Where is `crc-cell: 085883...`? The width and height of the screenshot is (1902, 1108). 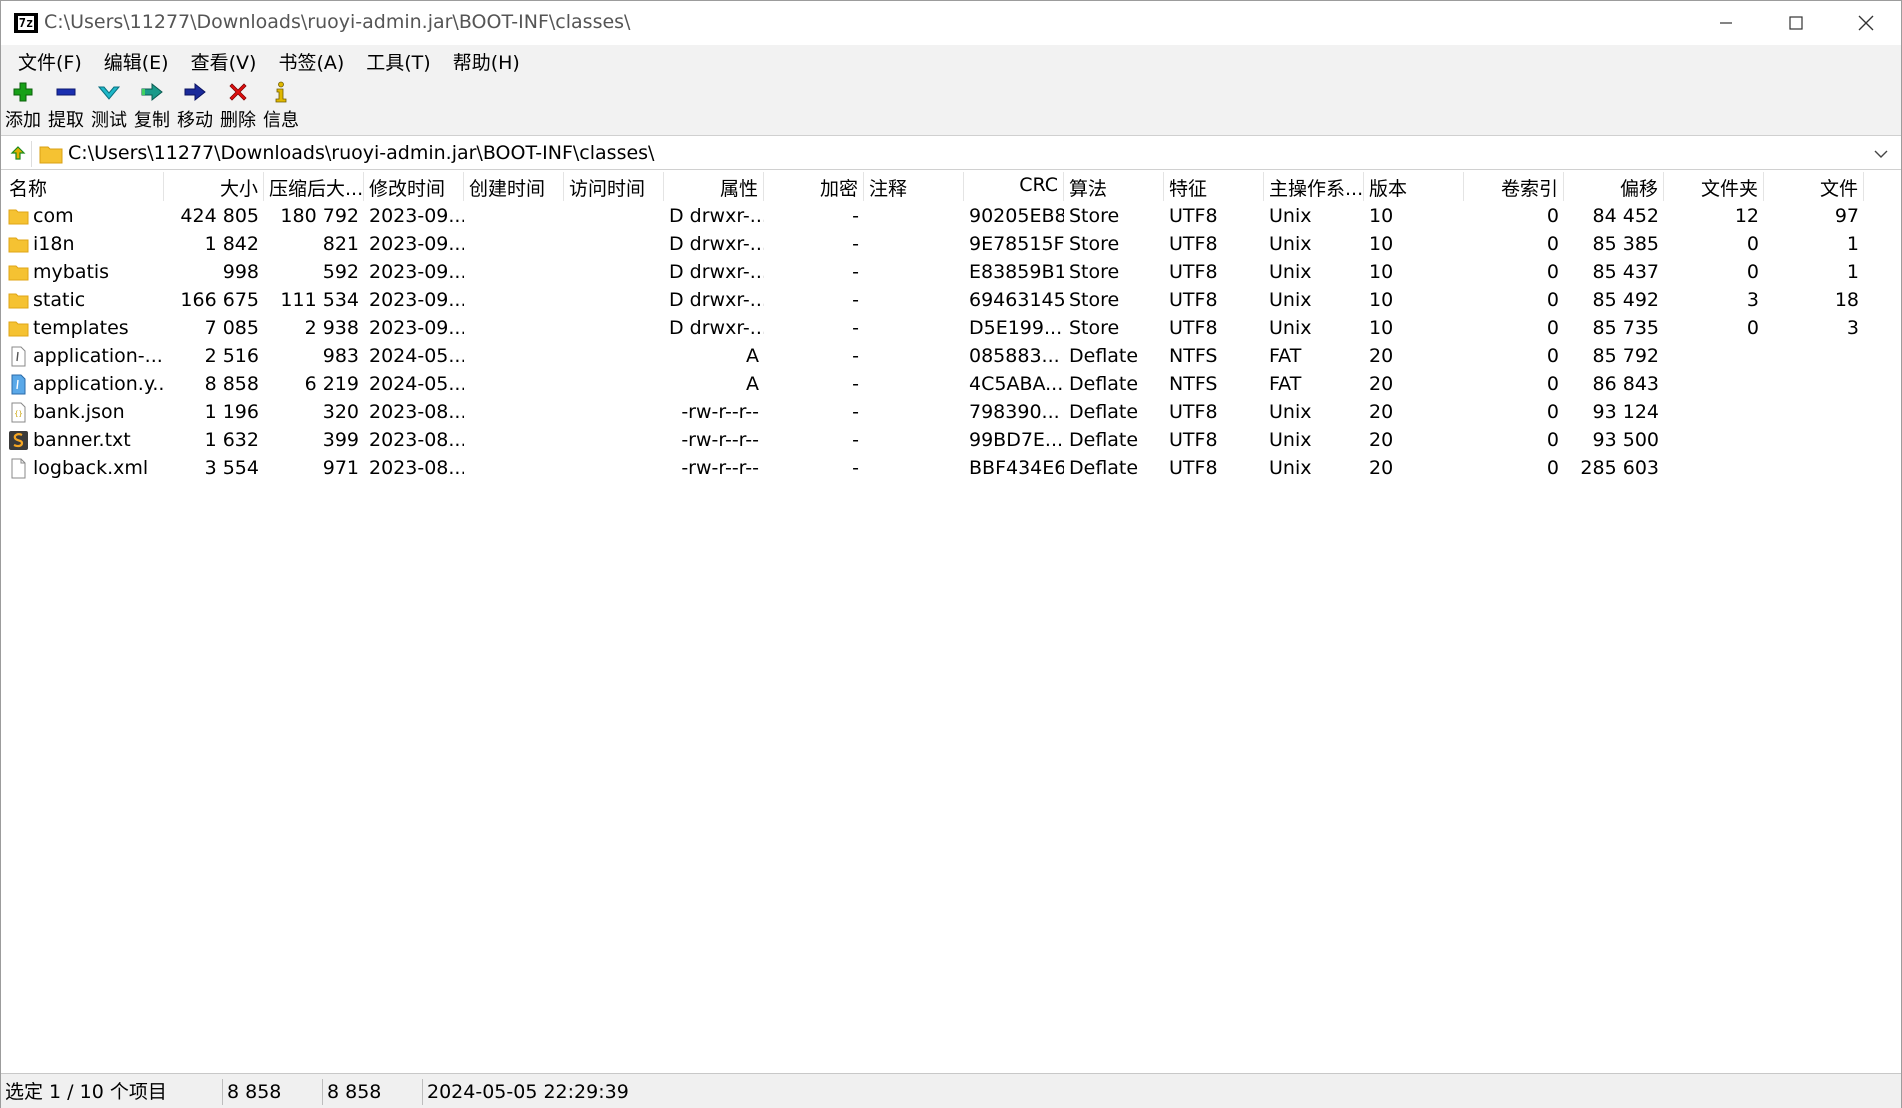
crc-cell: 085883... is located at coordinates (1014, 356).